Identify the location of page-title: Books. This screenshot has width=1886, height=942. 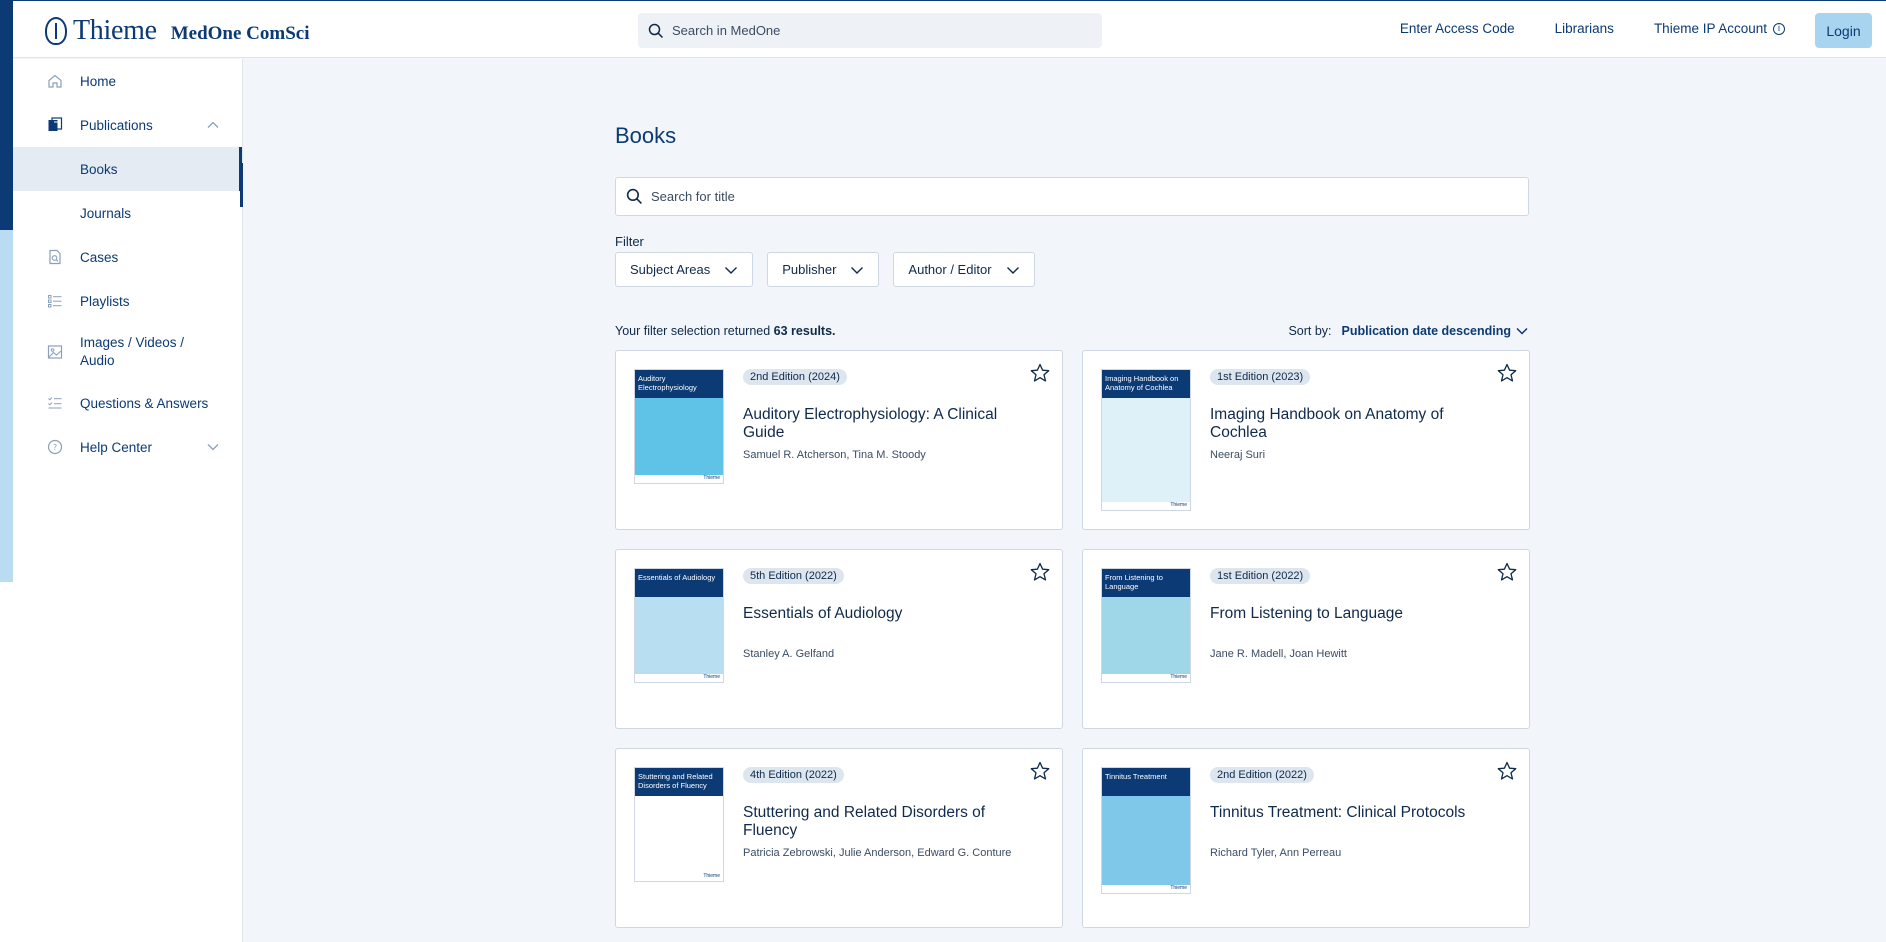
(646, 135).